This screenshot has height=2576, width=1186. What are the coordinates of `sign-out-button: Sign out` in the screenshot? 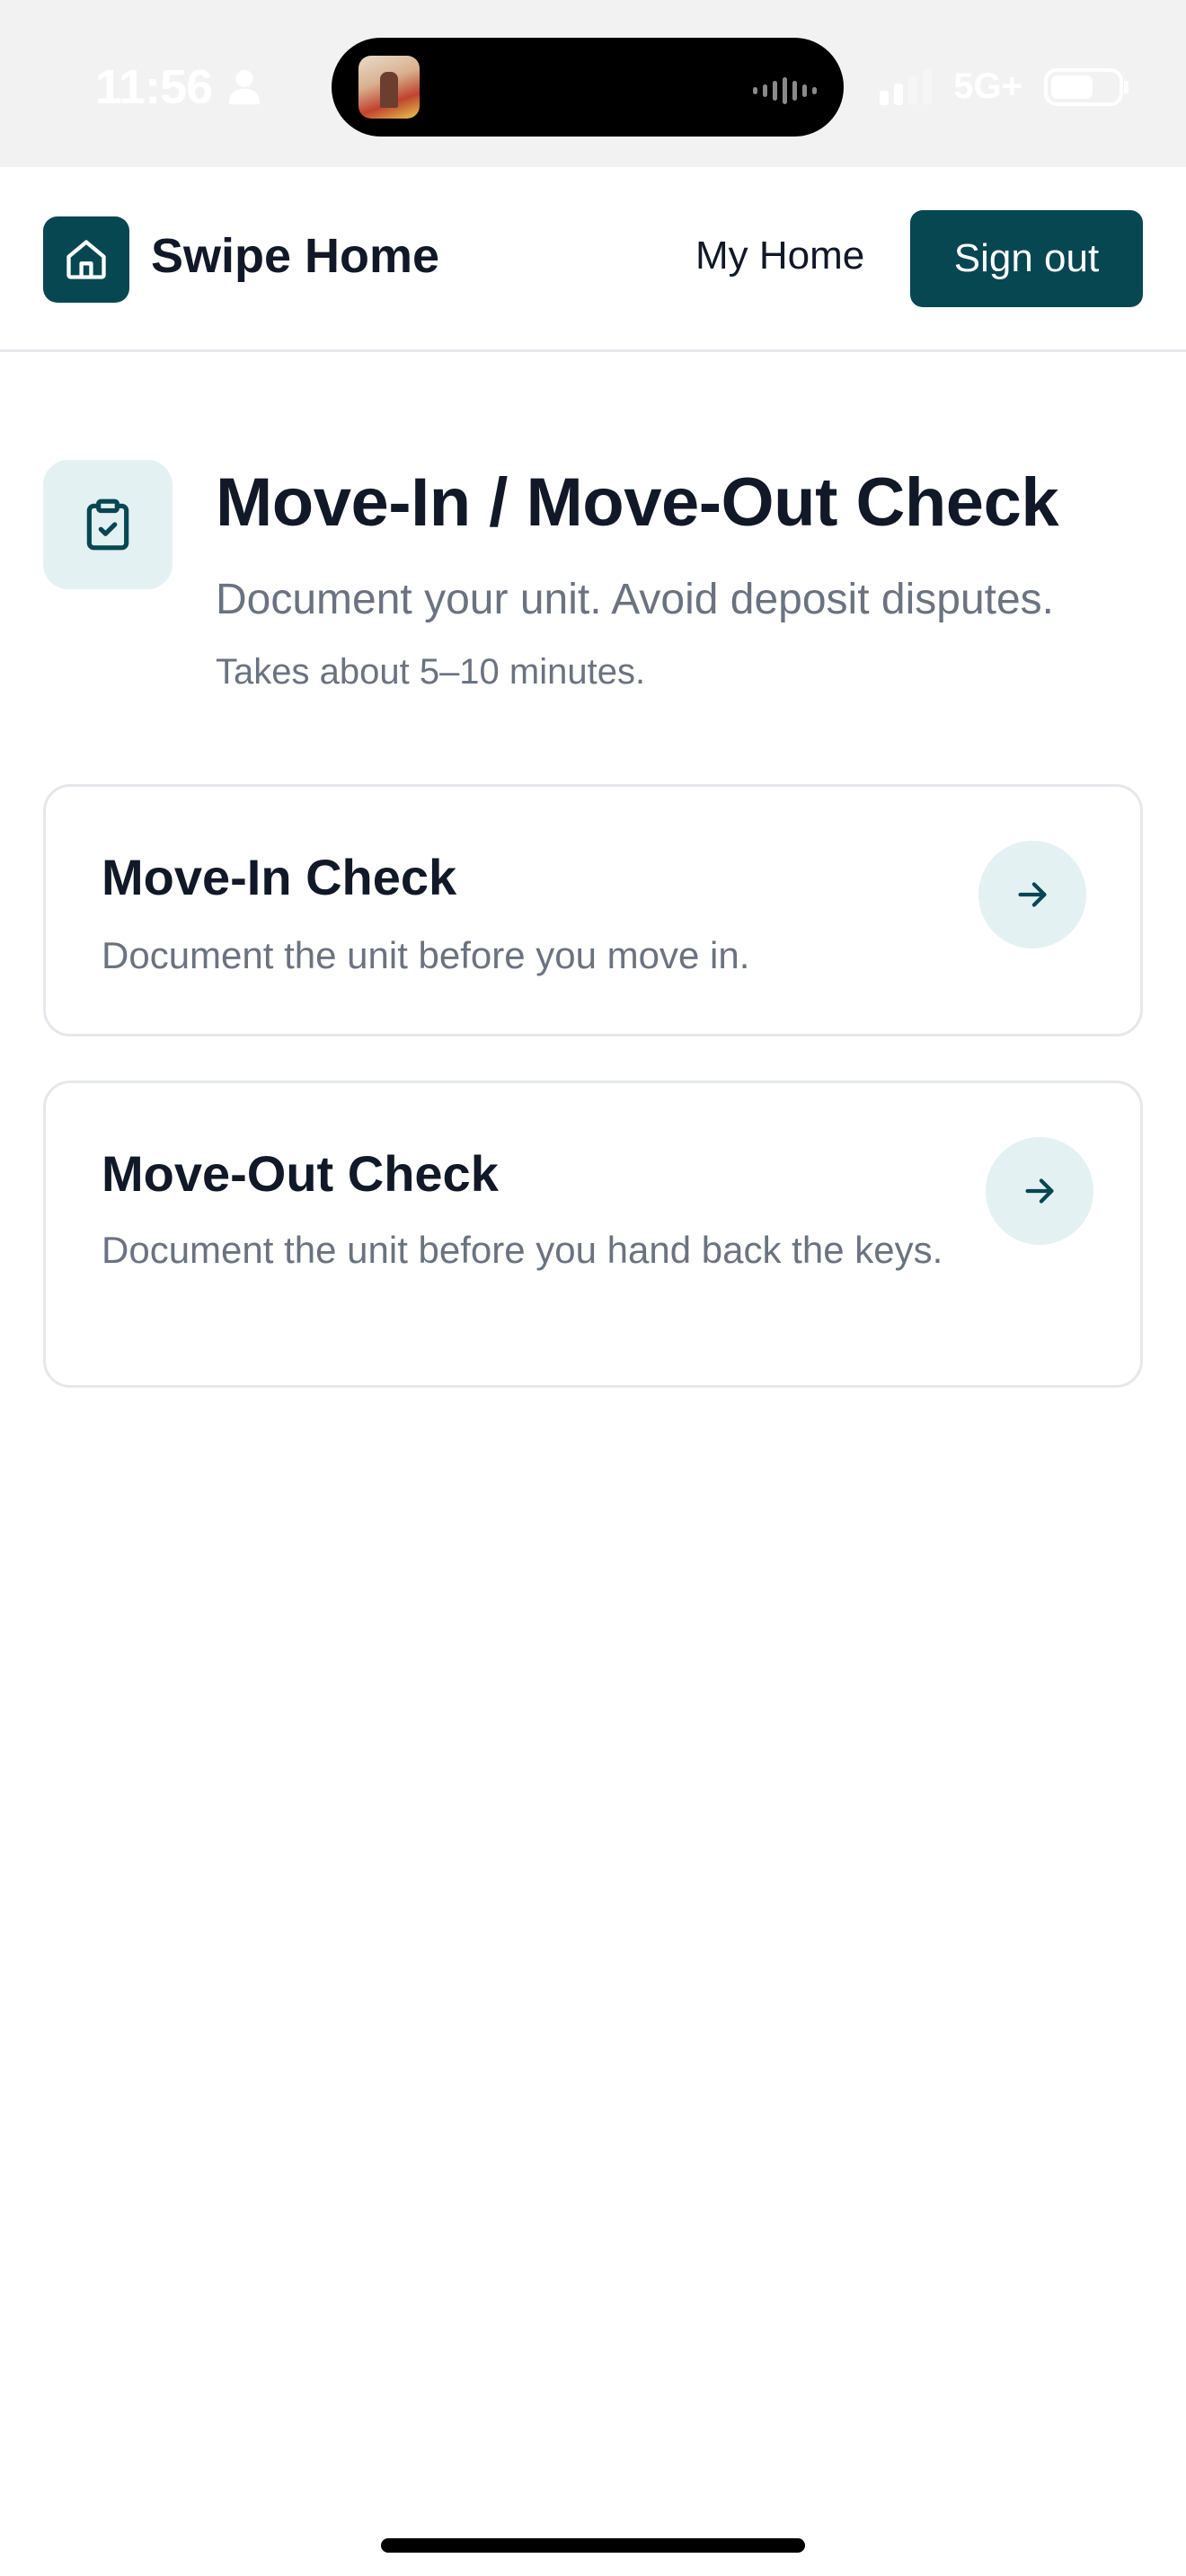 It's located at (1026, 258).